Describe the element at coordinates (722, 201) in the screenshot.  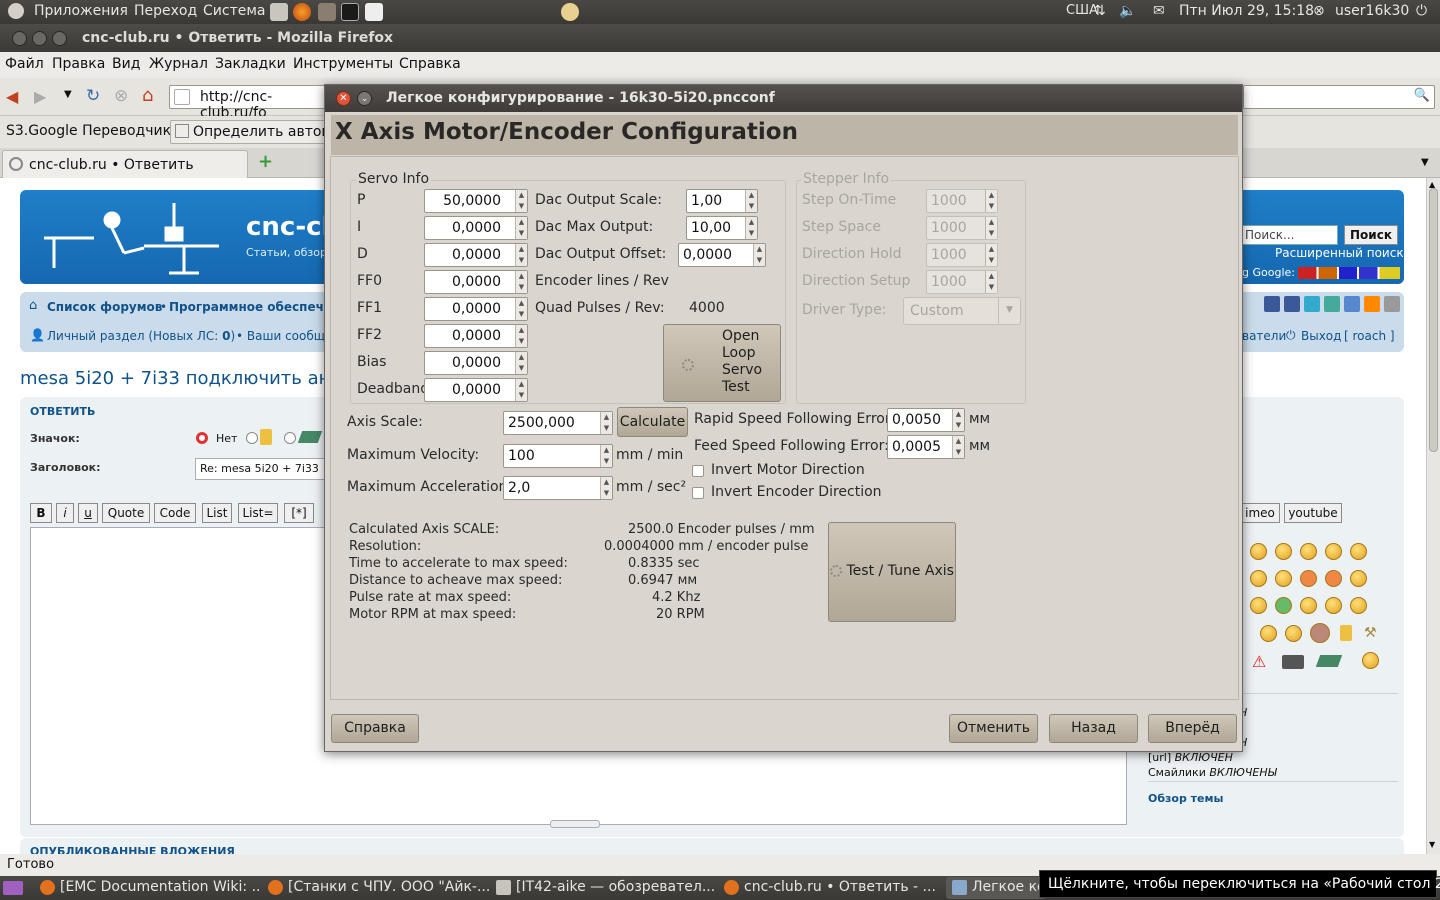
I see `dac-output-scale-spinner: 1,00 ▲ ▼` at that location.